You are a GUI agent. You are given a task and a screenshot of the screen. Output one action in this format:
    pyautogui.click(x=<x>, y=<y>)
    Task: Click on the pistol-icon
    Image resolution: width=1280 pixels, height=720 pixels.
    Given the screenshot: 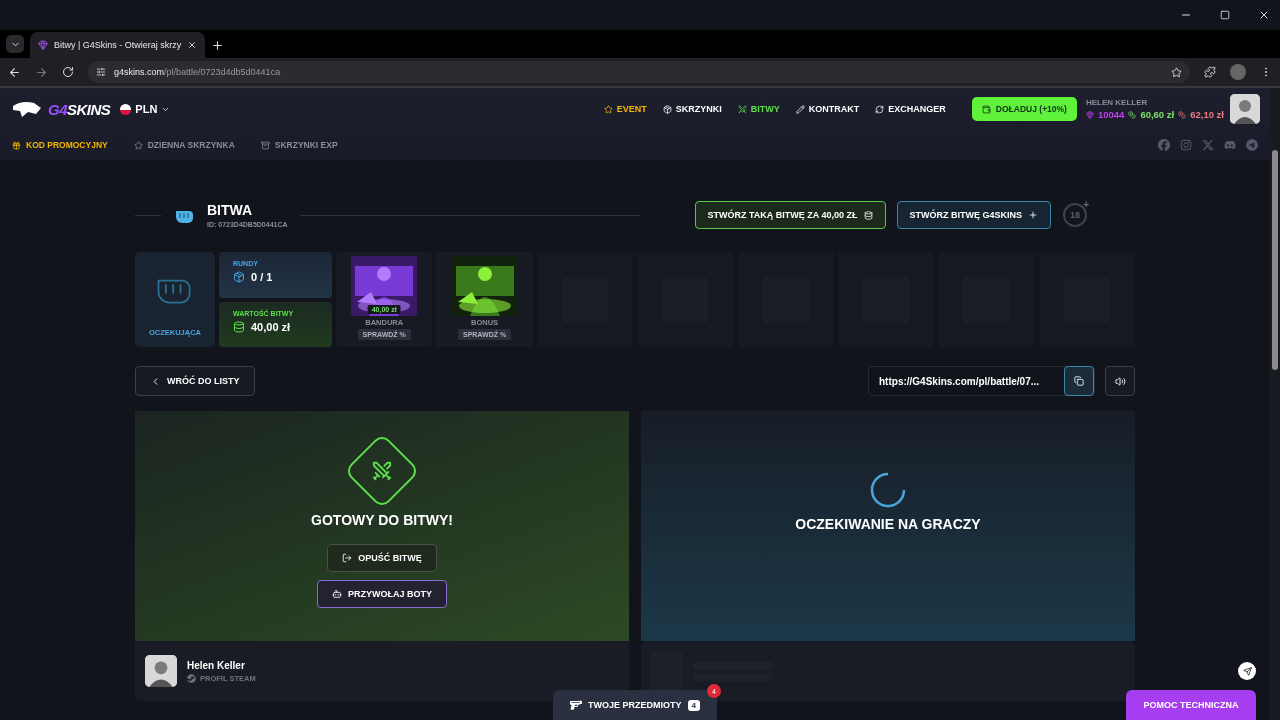 What is the action you would take?
    pyautogui.click(x=576, y=705)
    